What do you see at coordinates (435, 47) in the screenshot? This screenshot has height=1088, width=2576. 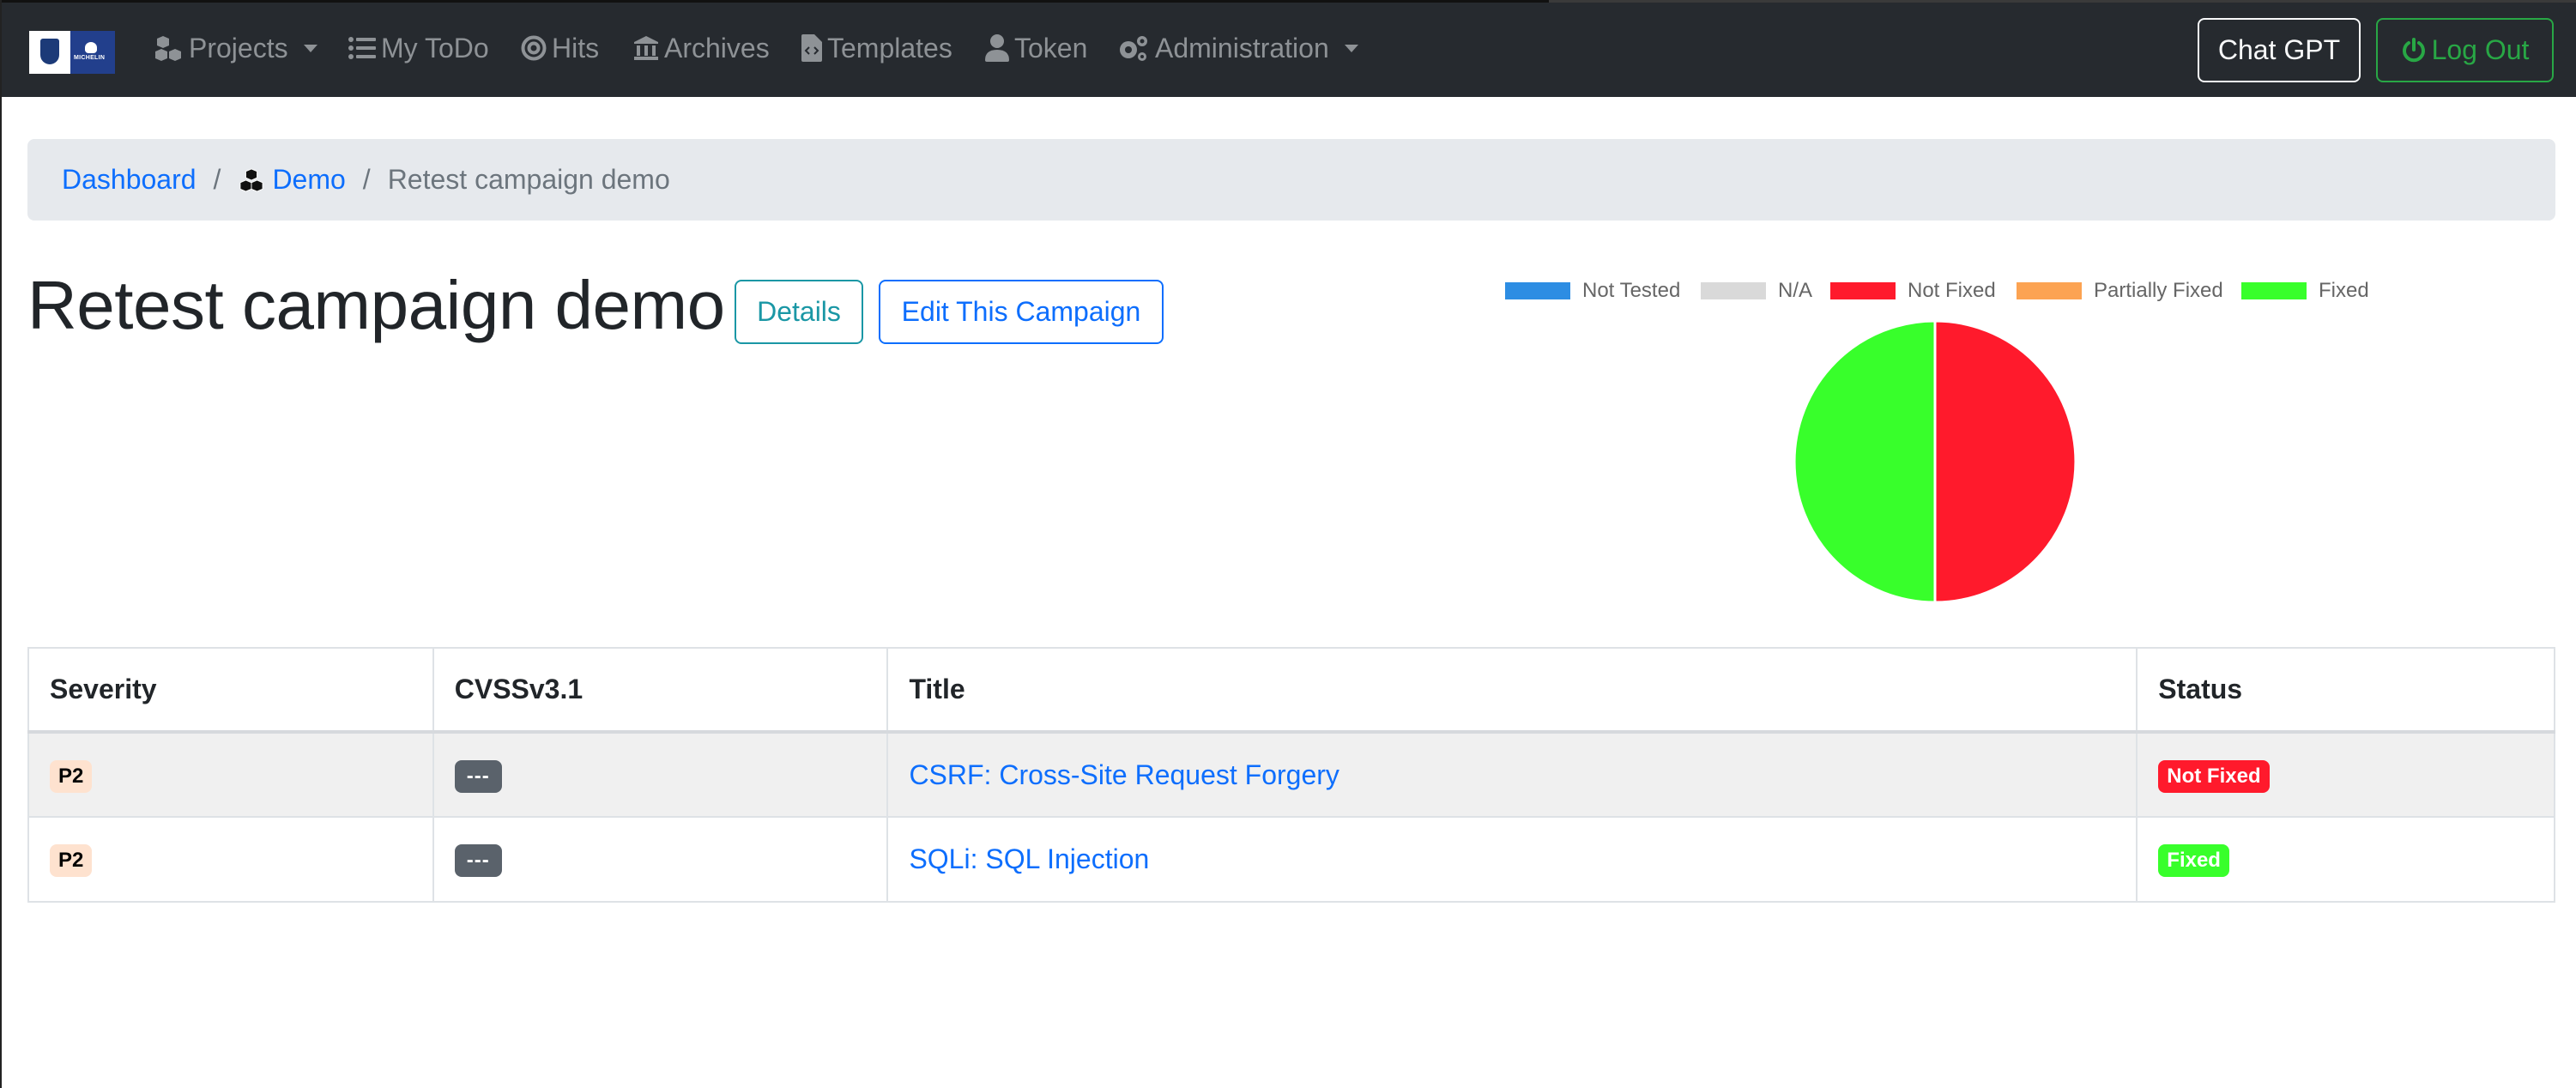 I see `nav-my-todo-label: My ToDo` at bounding box center [435, 47].